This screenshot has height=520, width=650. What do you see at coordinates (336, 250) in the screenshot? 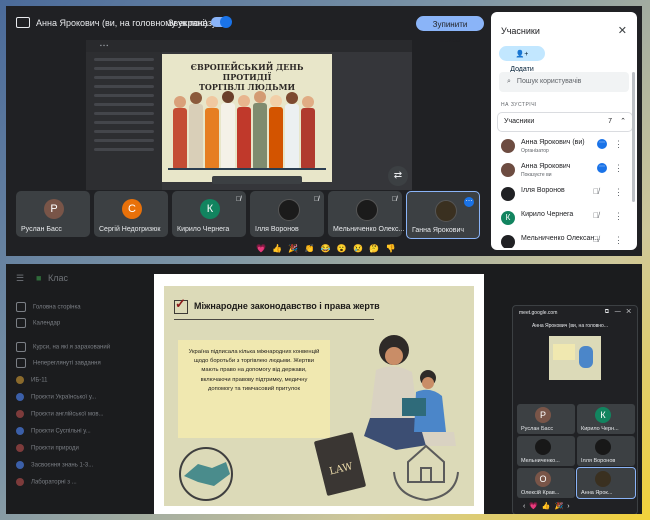
I see `reactions-bar: 💗 👍 🎉 👏 😂 😮 😢 🤔 👎` at bounding box center [336, 250].